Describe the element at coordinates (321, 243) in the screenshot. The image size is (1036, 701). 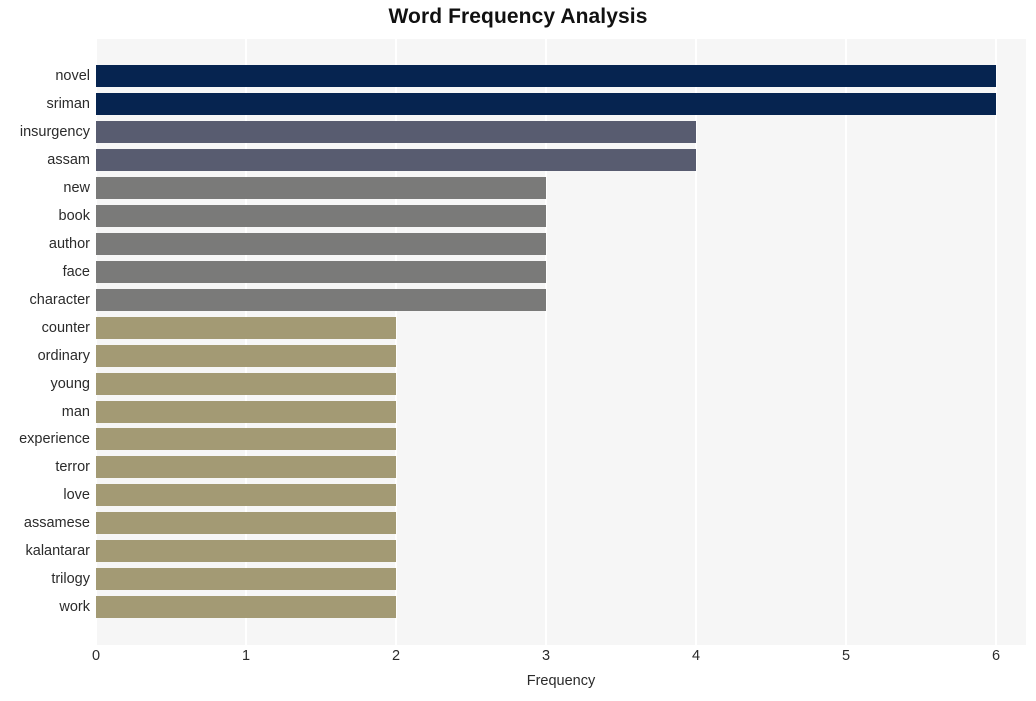
I see `bar-author` at that location.